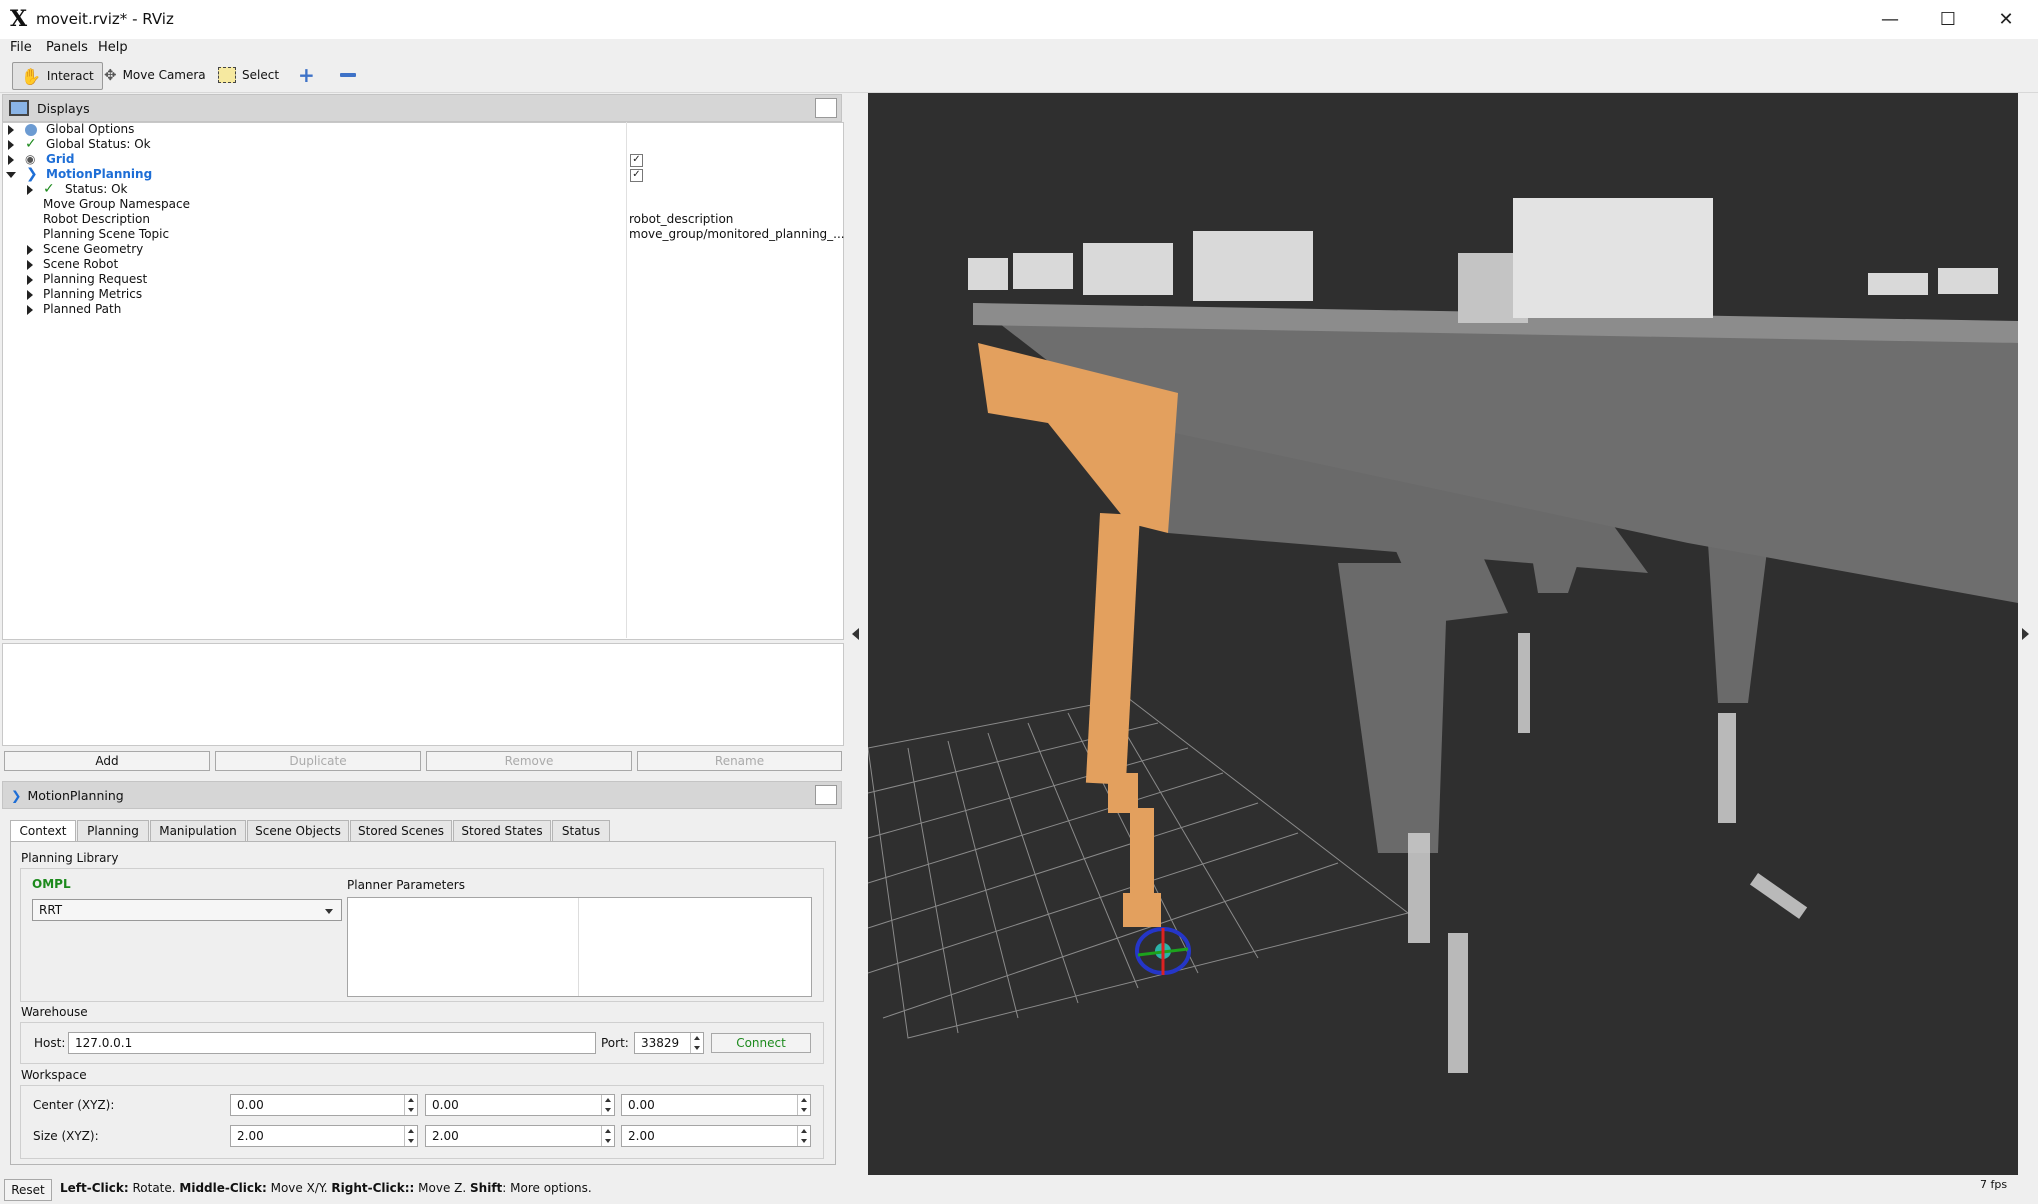  Describe the element at coordinates (227, 75) in the screenshot. I see `select-box-icon` at that location.